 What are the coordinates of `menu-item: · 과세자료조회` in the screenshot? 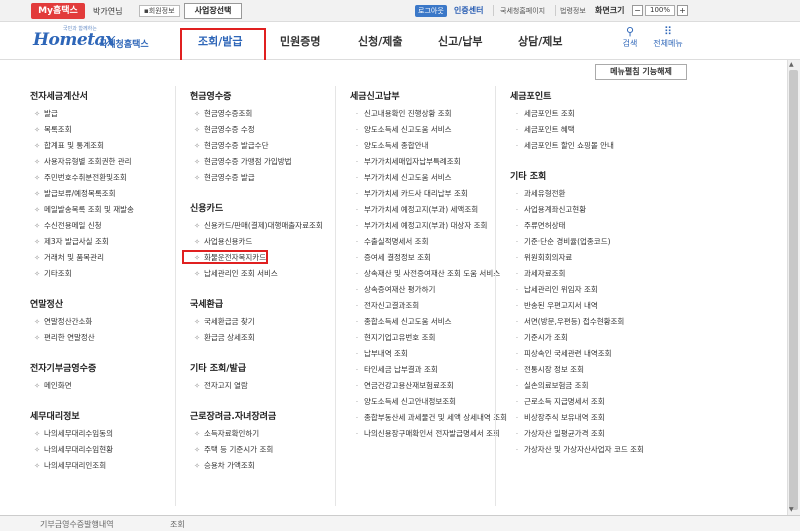 It's located at (592, 274).